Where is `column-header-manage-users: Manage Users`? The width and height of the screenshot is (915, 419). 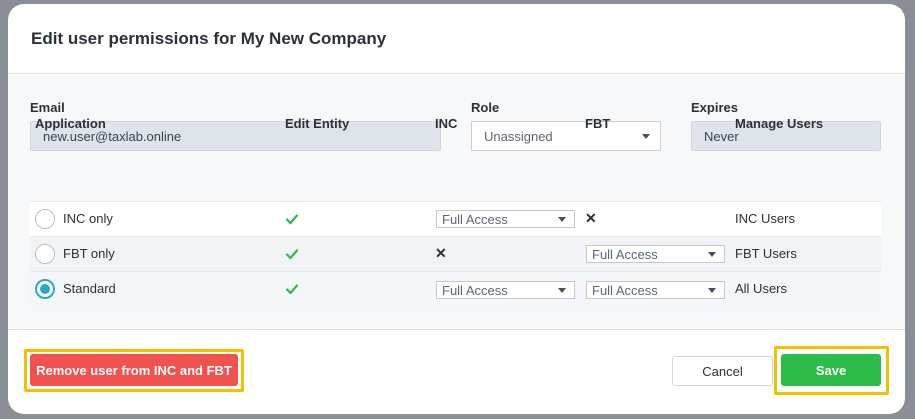 column-header-manage-users: Manage Users is located at coordinates (779, 123).